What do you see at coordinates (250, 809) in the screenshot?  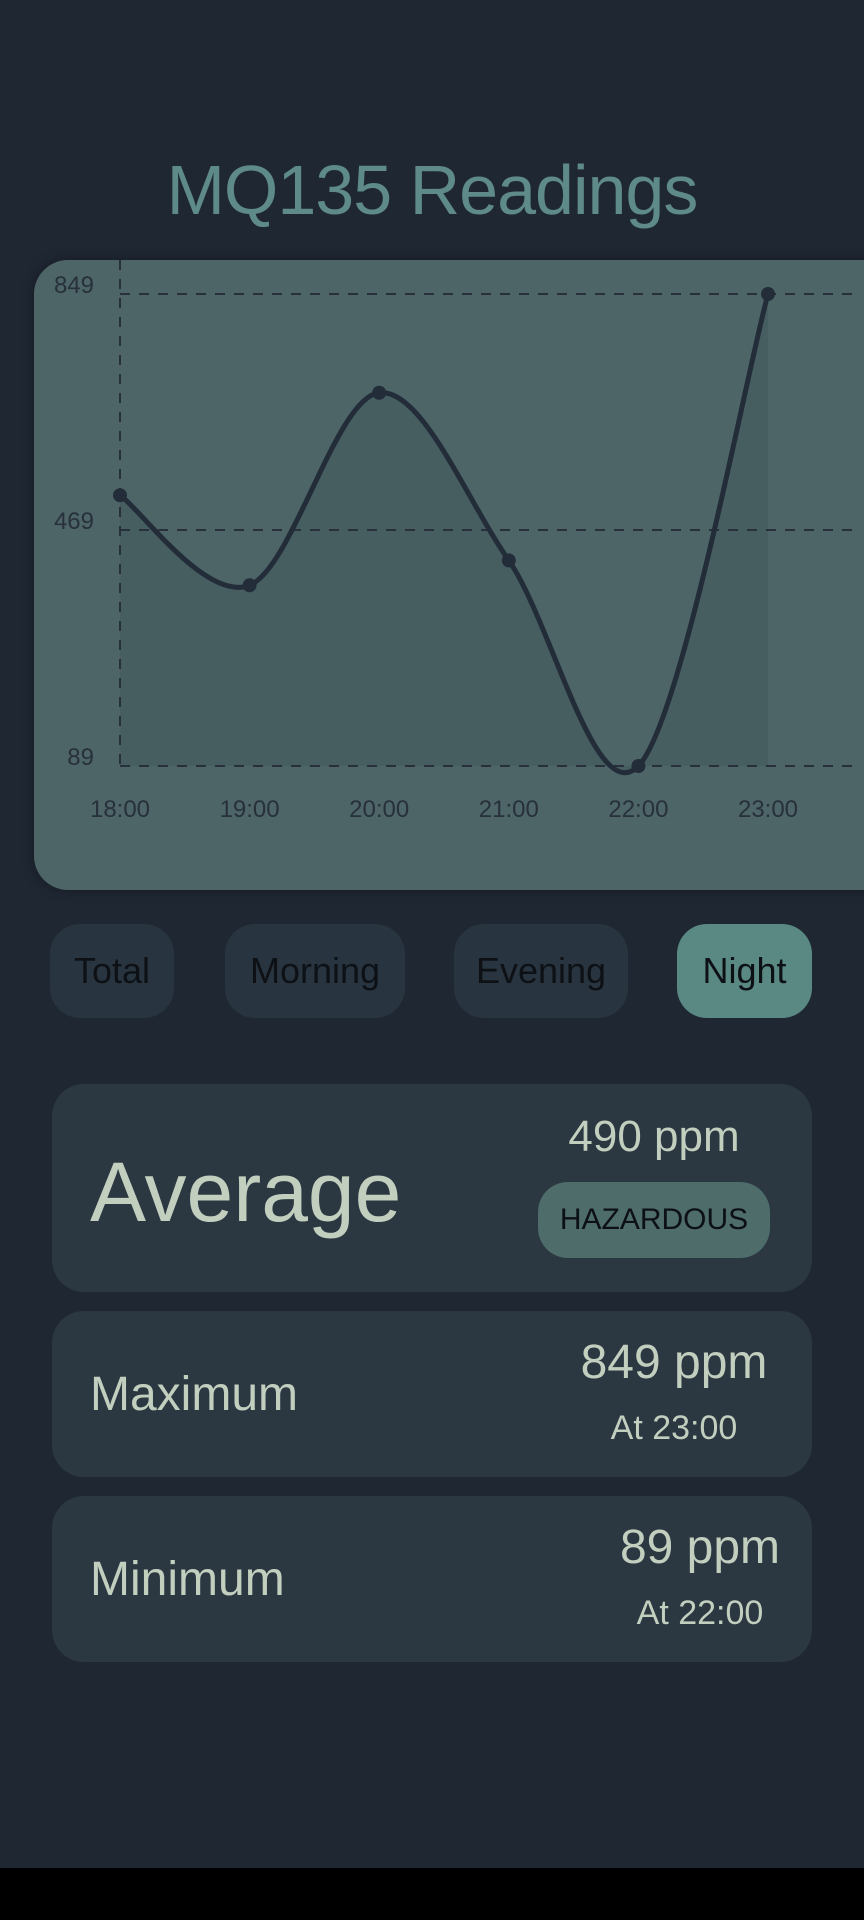 I see `x-tick-label: 19:00` at bounding box center [250, 809].